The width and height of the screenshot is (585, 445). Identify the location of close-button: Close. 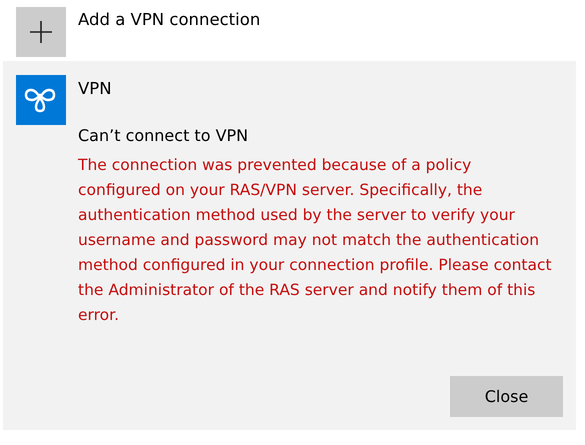
(506, 396).